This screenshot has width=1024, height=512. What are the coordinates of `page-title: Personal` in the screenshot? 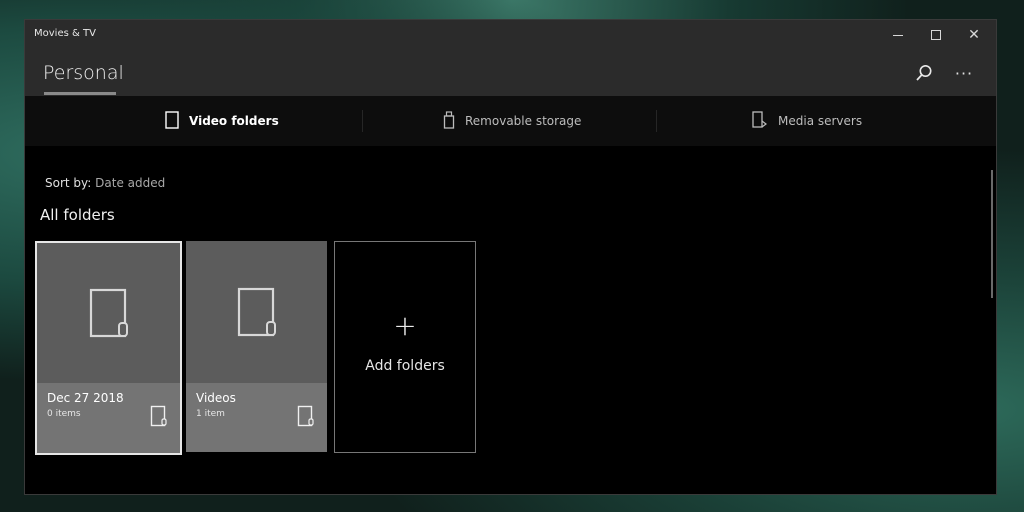 It's located at (83, 73).